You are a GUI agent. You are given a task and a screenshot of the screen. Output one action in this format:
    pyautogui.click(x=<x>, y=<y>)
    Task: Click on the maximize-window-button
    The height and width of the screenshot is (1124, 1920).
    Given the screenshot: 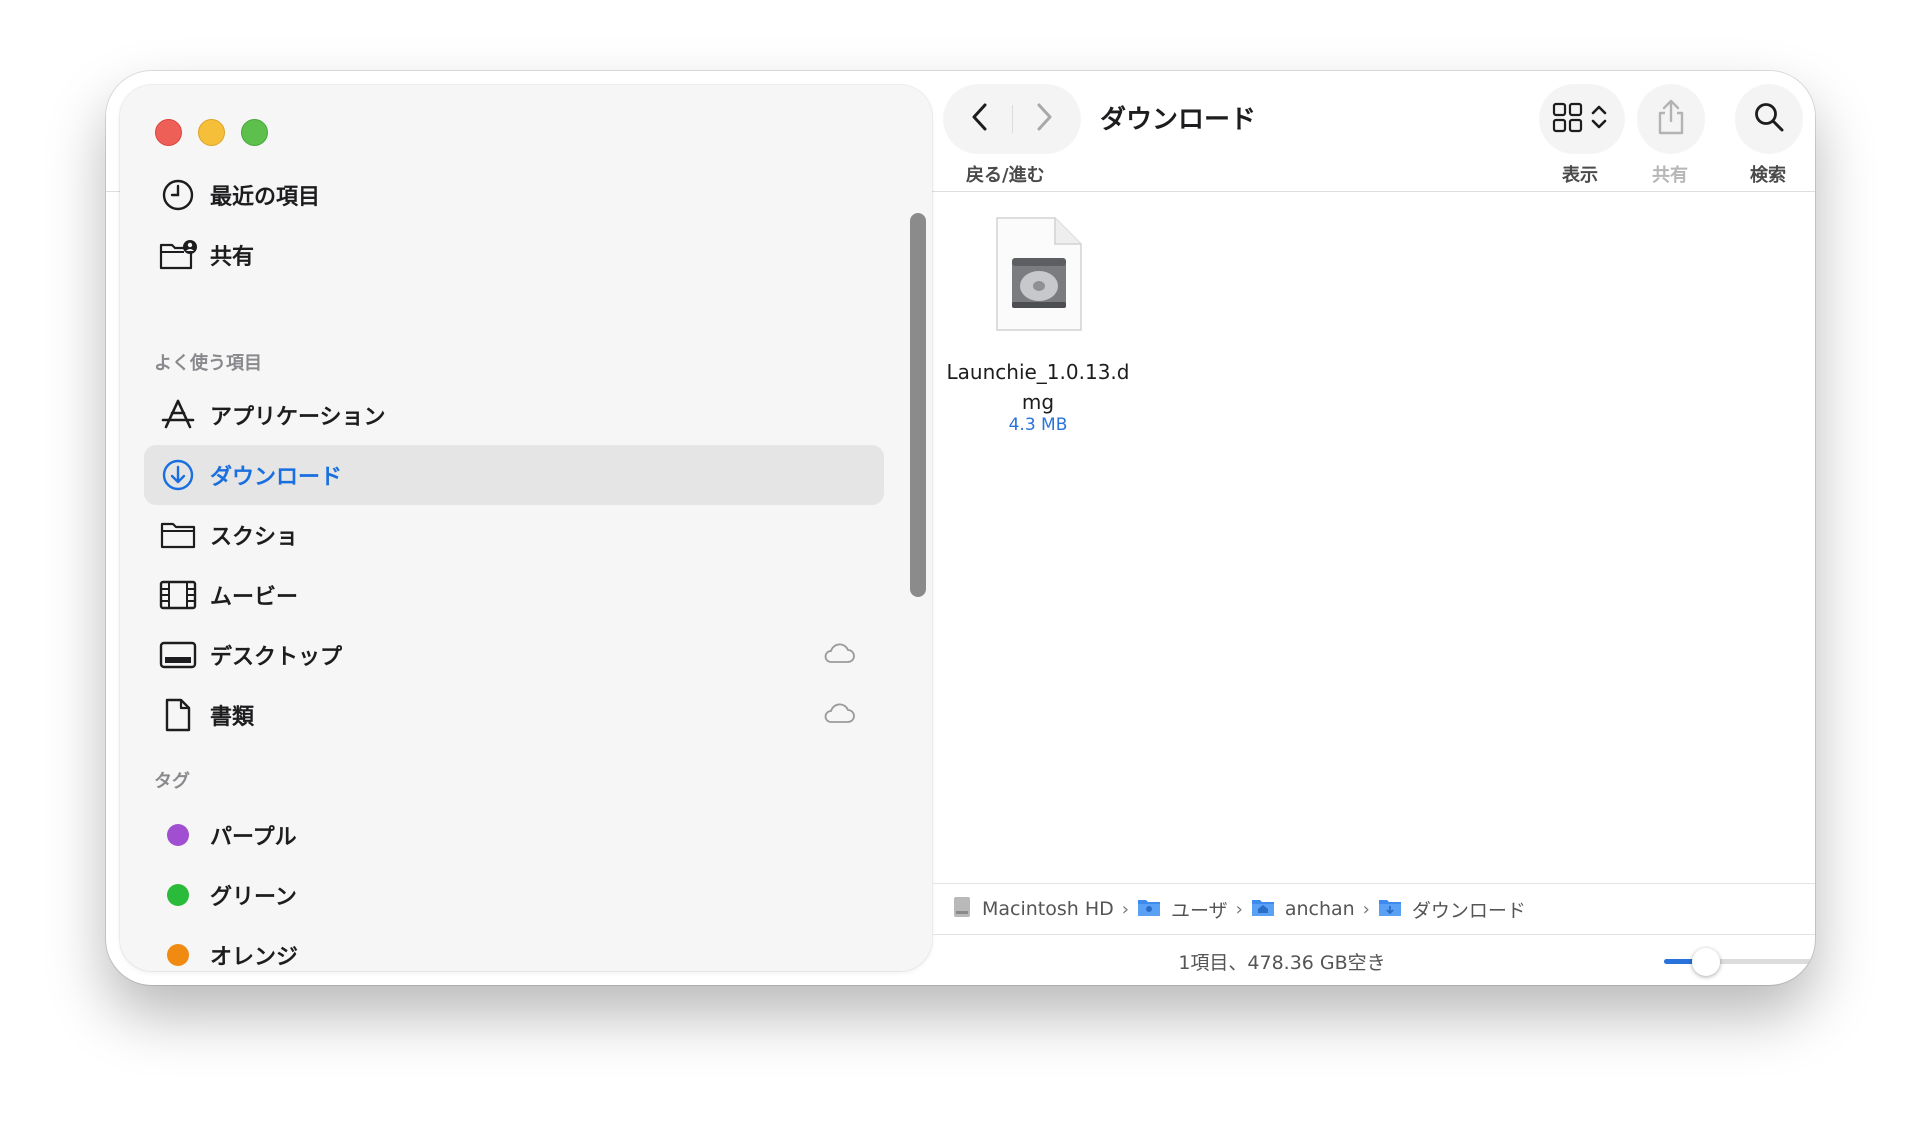 What is the action you would take?
    pyautogui.click(x=254, y=132)
    